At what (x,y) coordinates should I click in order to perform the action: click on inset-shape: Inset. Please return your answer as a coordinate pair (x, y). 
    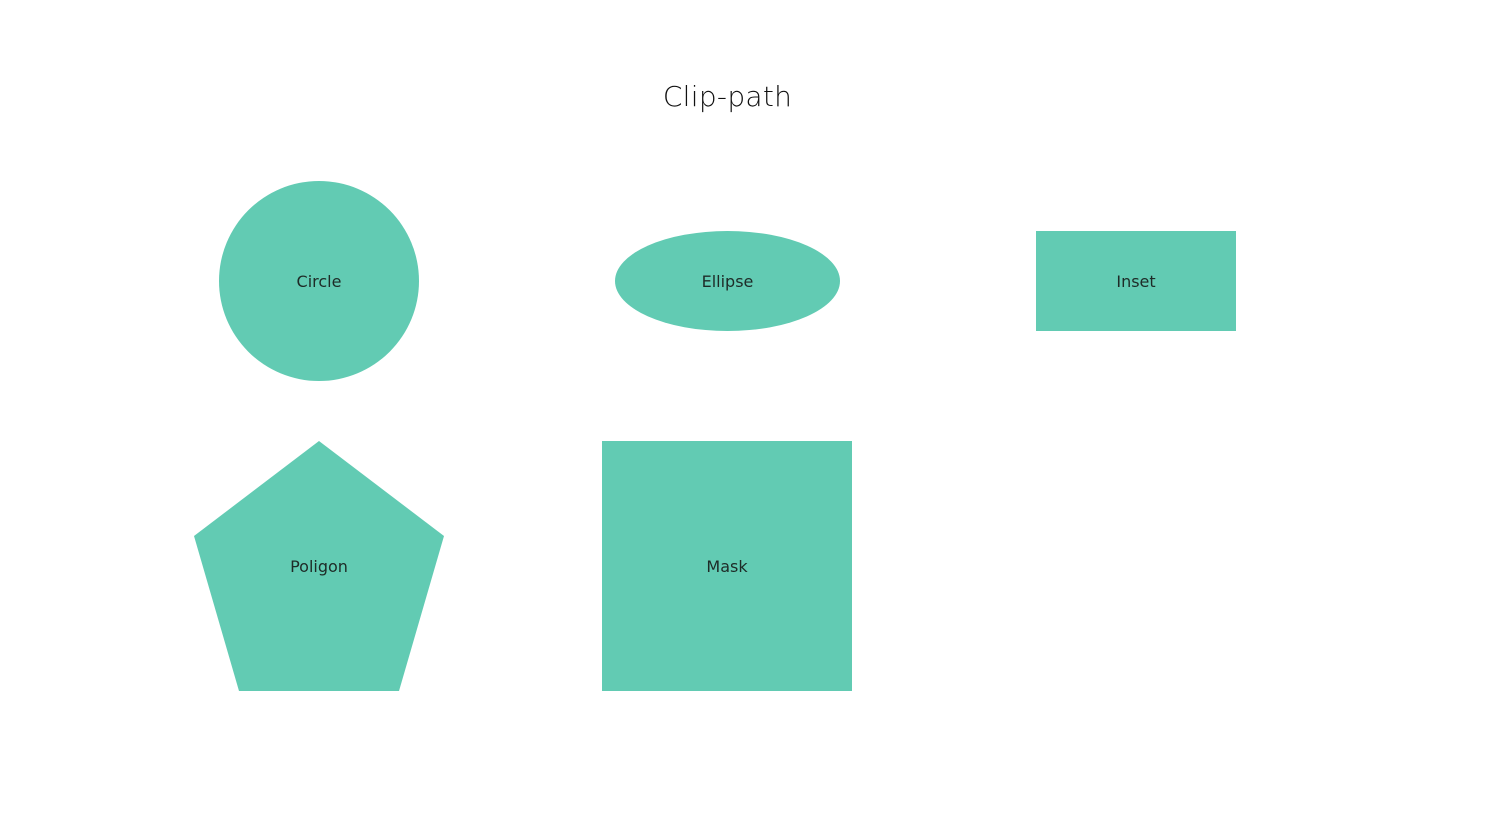
    Looking at the image, I should click on (1136, 281).